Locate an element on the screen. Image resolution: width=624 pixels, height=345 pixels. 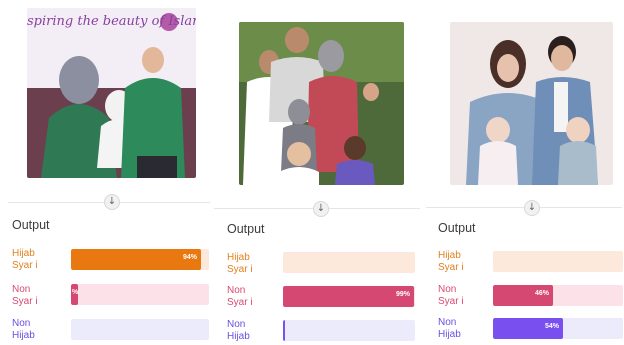
result-percent: 94% is located at coordinates (190, 257).